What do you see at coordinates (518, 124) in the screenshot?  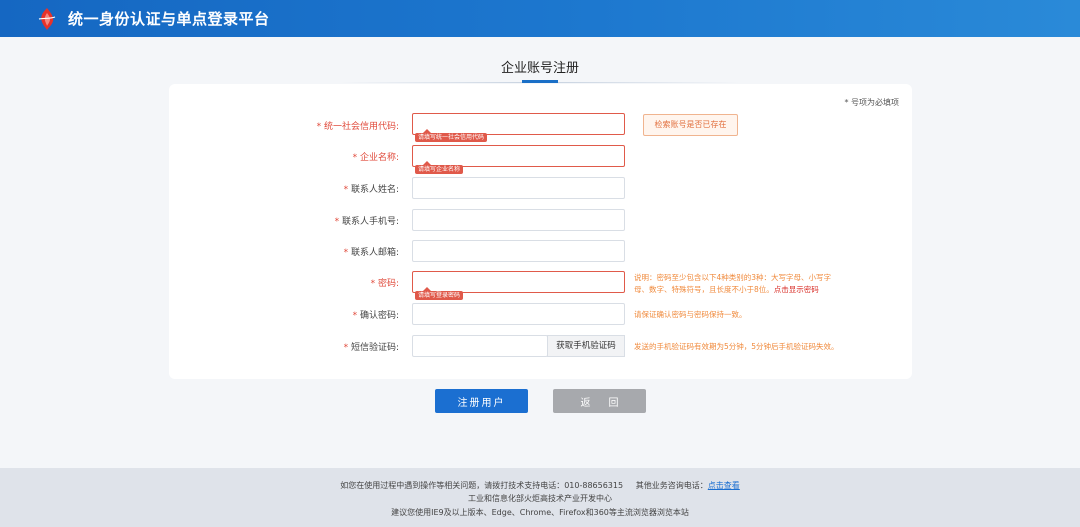 I see `credit-code-input` at bounding box center [518, 124].